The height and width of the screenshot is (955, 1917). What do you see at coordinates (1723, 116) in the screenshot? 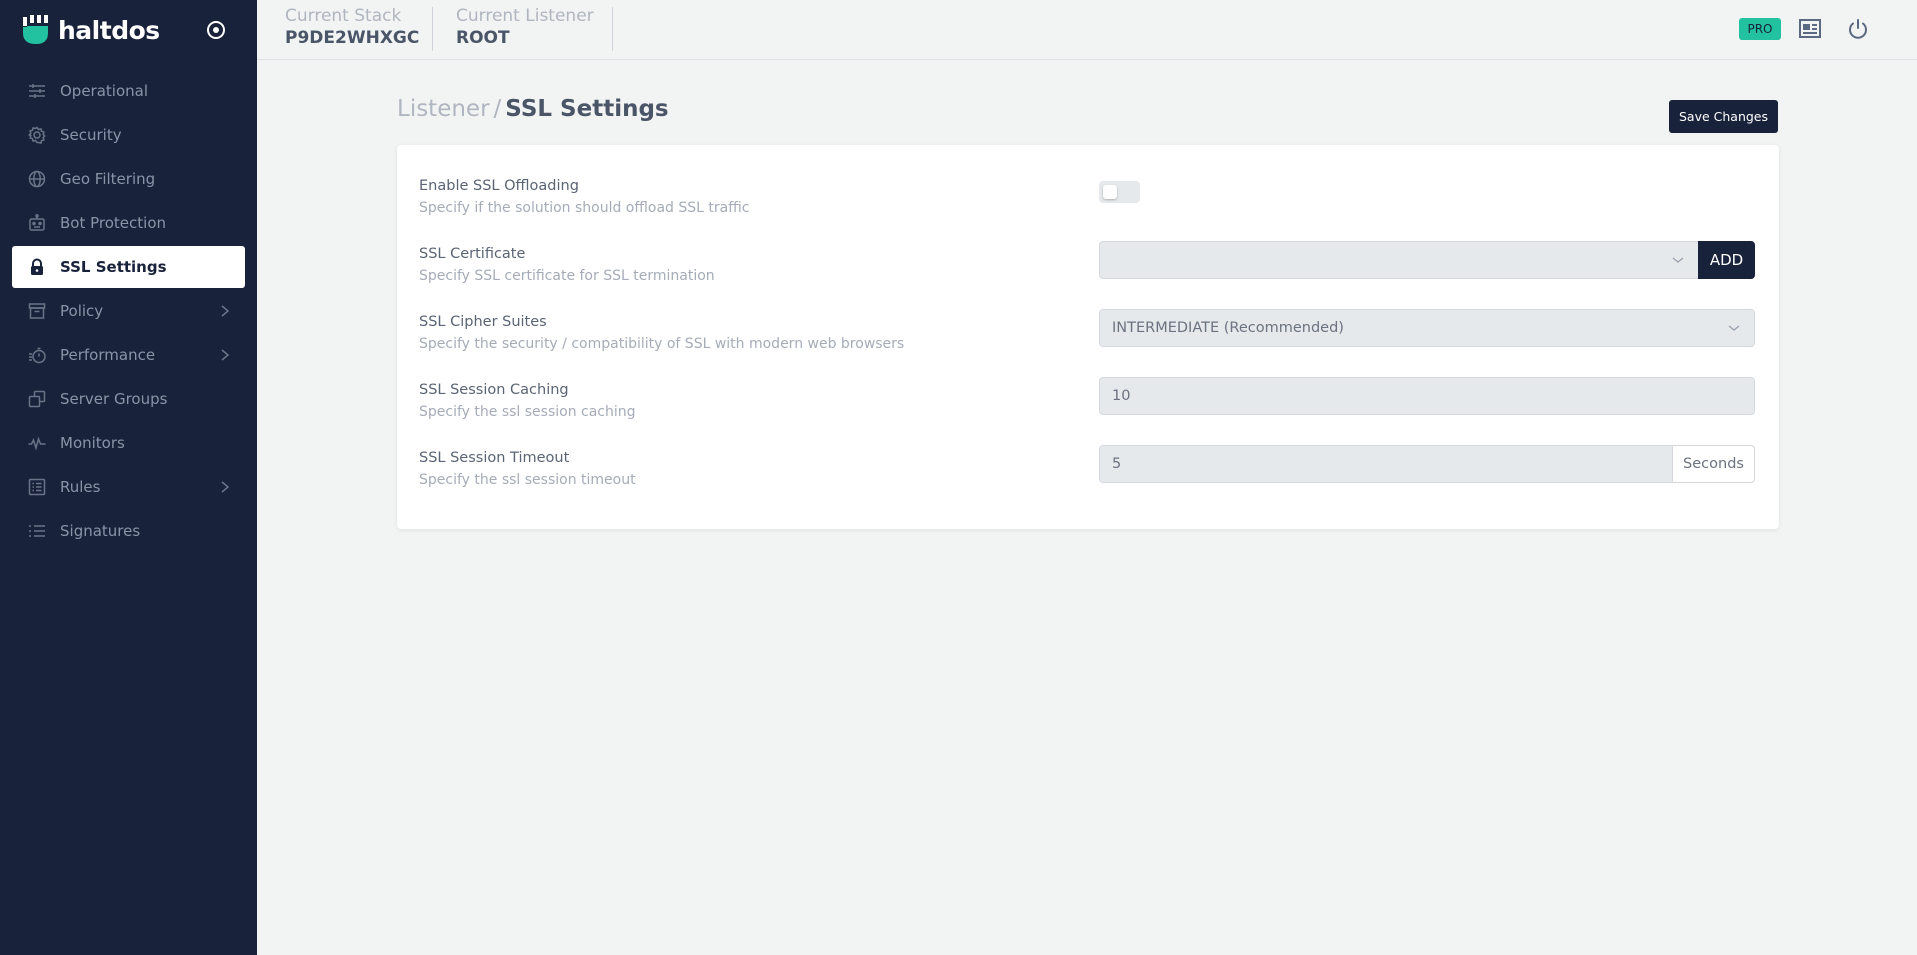
I see `save-changes-button: Save Changes` at bounding box center [1723, 116].